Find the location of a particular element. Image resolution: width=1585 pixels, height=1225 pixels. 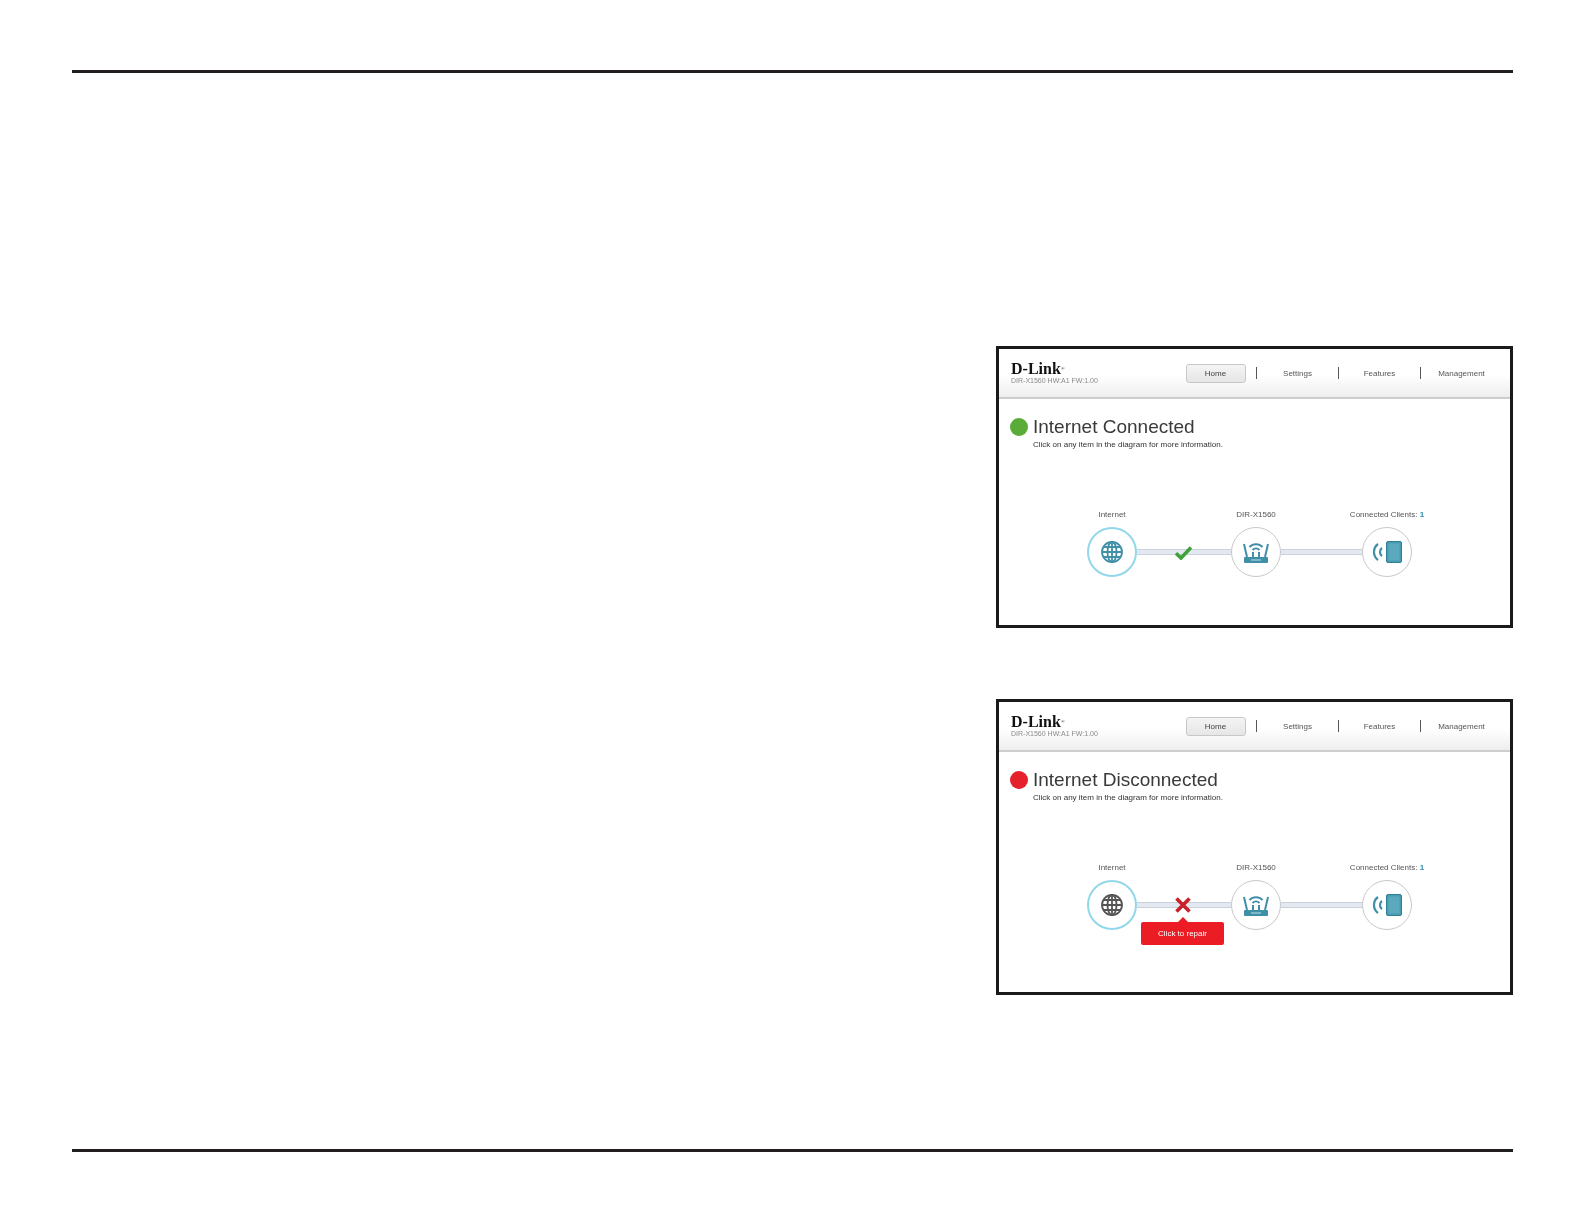

status-title: Internet Disconnected is located at coordinates (1125, 780).